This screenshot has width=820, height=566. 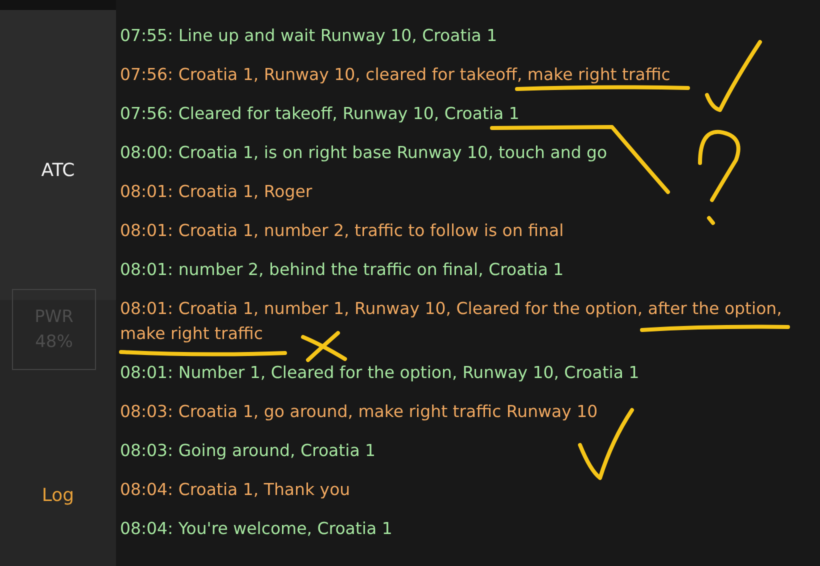 What do you see at coordinates (236, 490) in the screenshot?
I see `atc-message: 08:04: Croatia 1, Thank you` at bounding box center [236, 490].